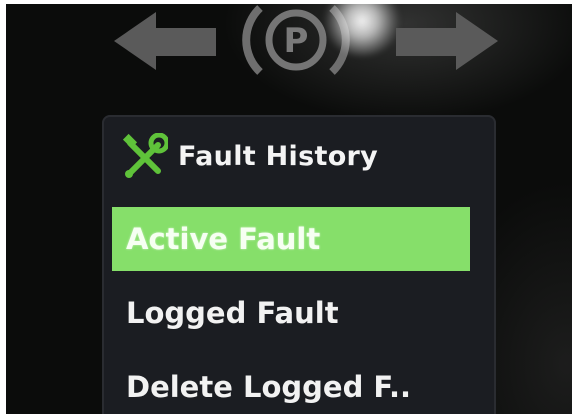 The width and height of the screenshot is (574, 420). Describe the element at coordinates (291, 384) in the screenshot. I see `menu-item-delete-logged-fault: Delete Logged F..` at that location.